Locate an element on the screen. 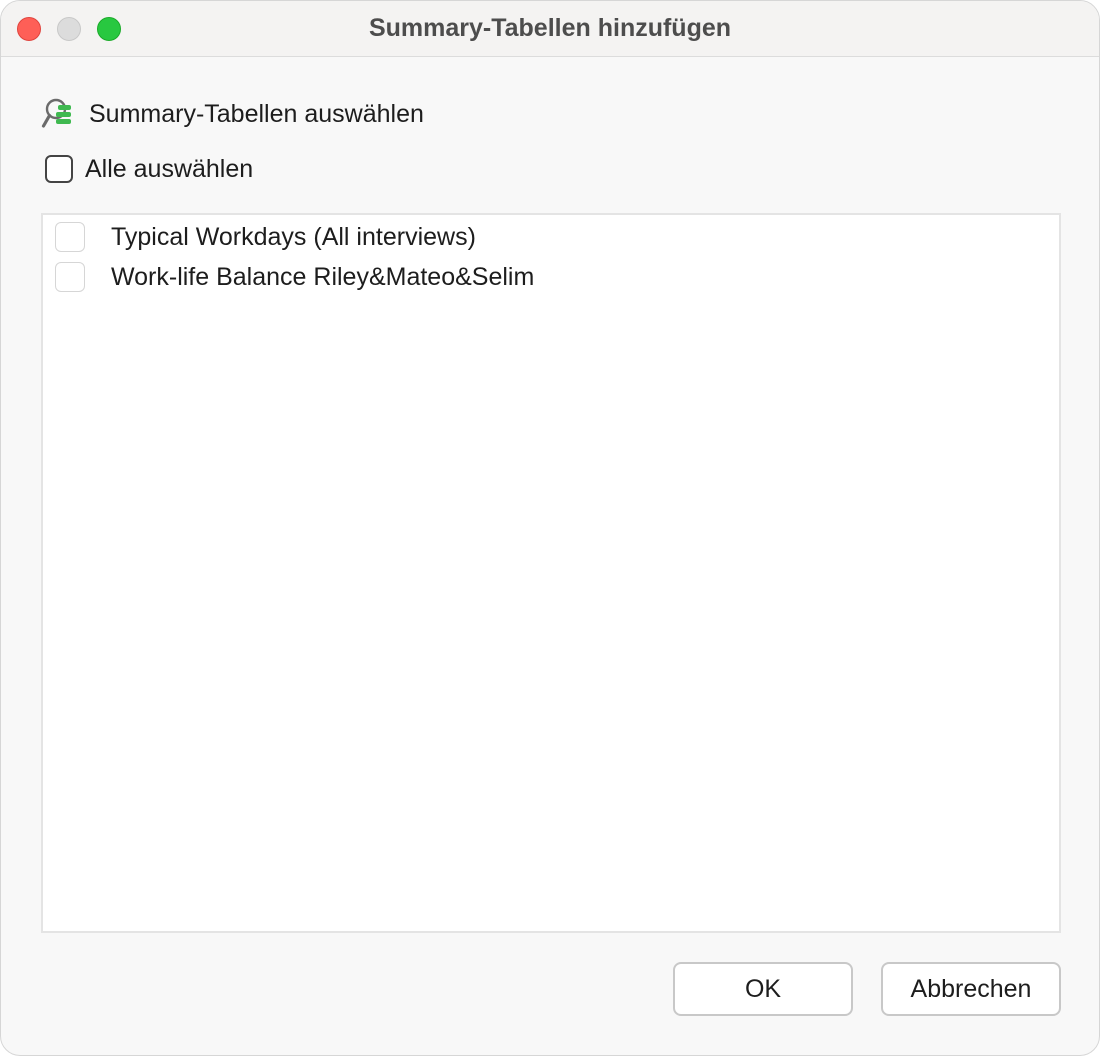 This screenshot has width=1100, height=1056. select-all-row: Alle auswählen is located at coordinates (149, 169).